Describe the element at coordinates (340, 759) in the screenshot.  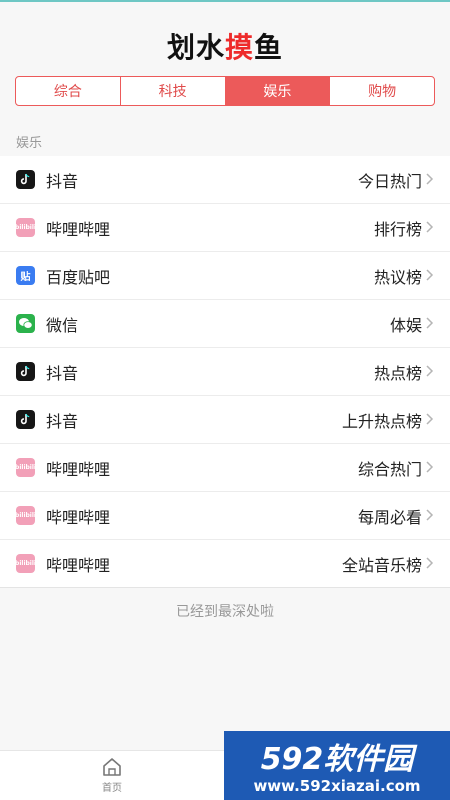
I see `watermark-line-1: 592软件园` at that location.